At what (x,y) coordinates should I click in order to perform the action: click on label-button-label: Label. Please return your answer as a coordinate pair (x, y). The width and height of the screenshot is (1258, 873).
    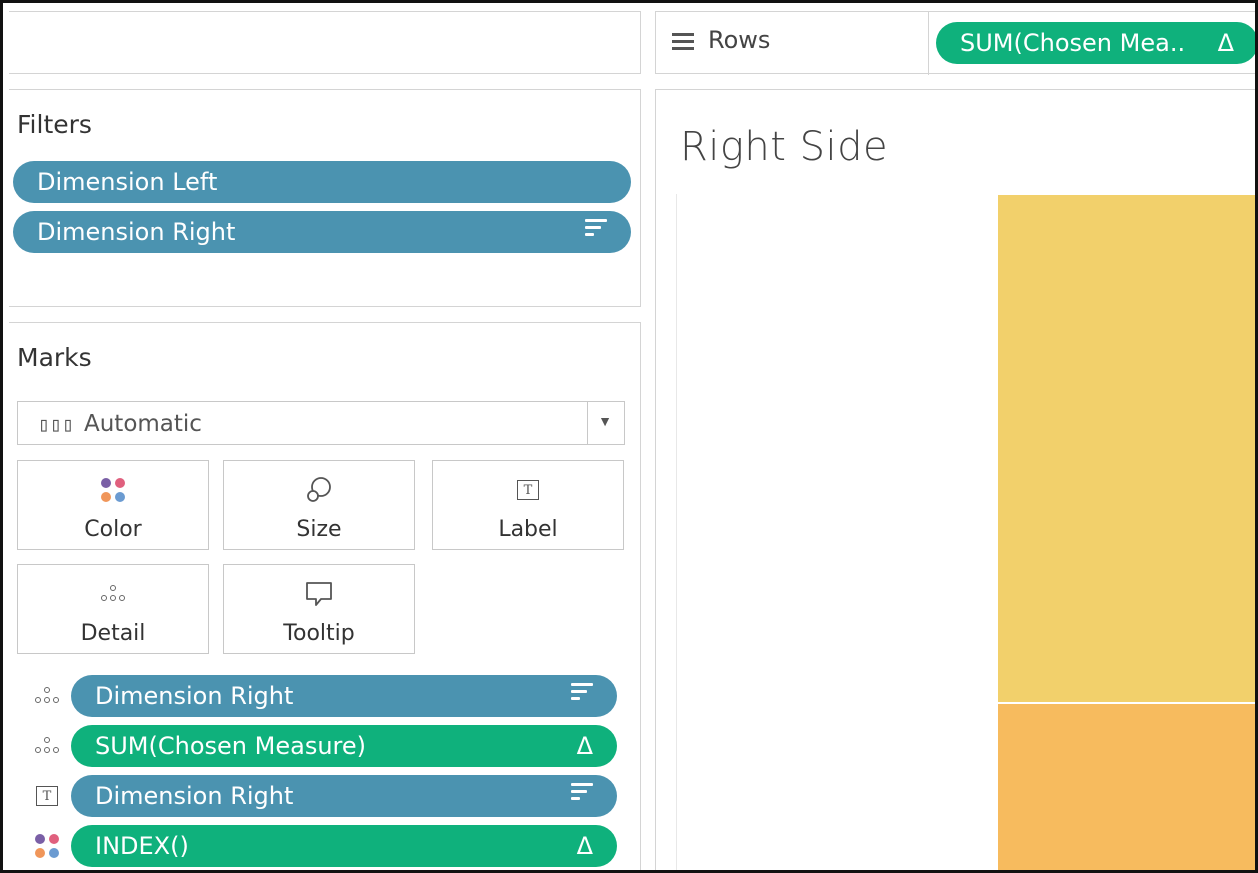
    Looking at the image, I should click on (528, 529).